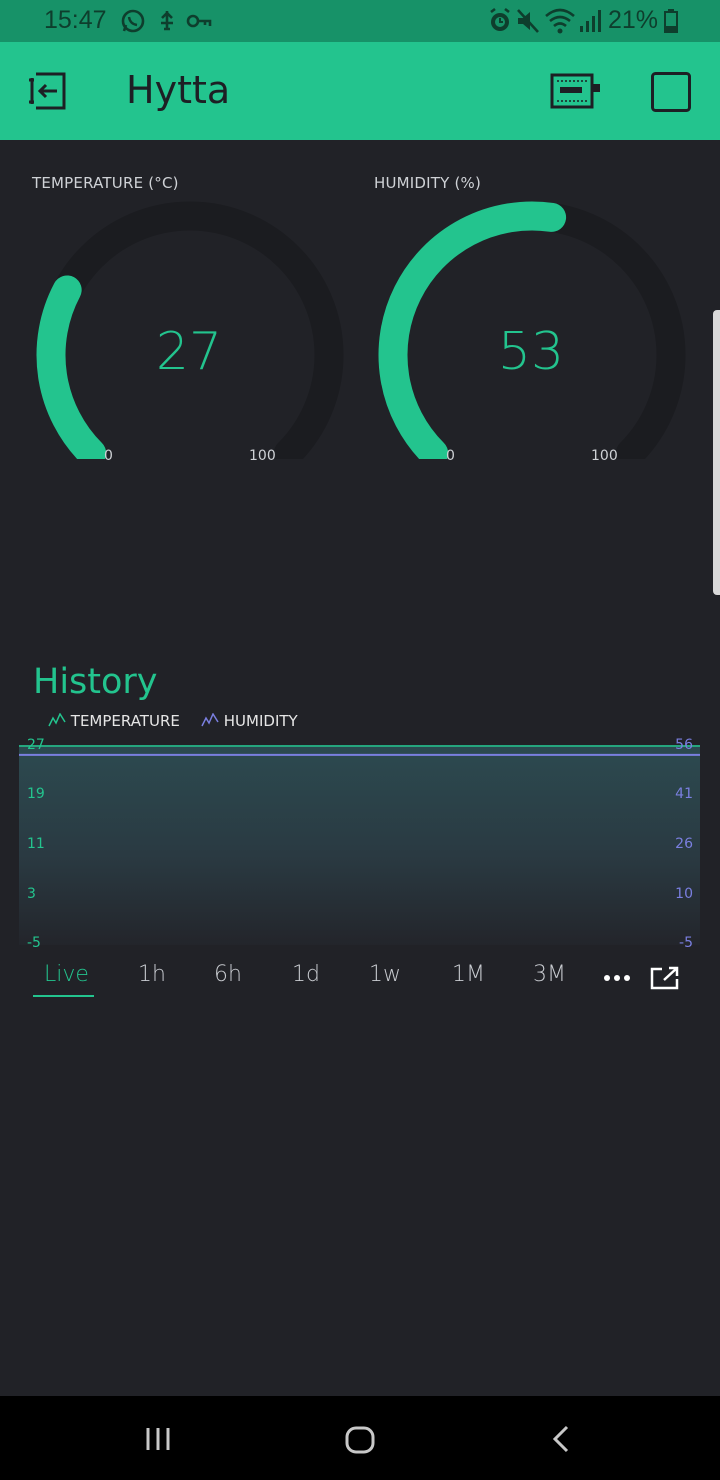  What do you see at coordinates (125, 721) in the screenshot?
I see `legend-label: TEMPERATURE` at bounding box center [125, 721].